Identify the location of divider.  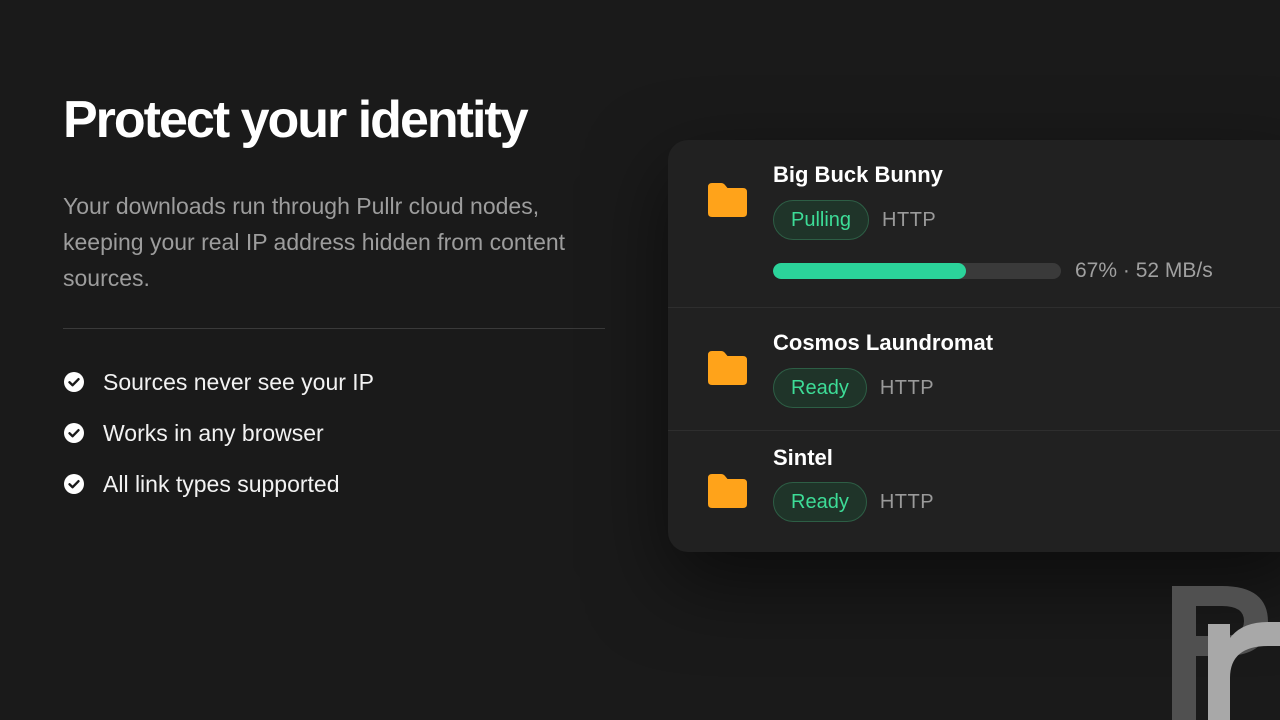
(334, 328).